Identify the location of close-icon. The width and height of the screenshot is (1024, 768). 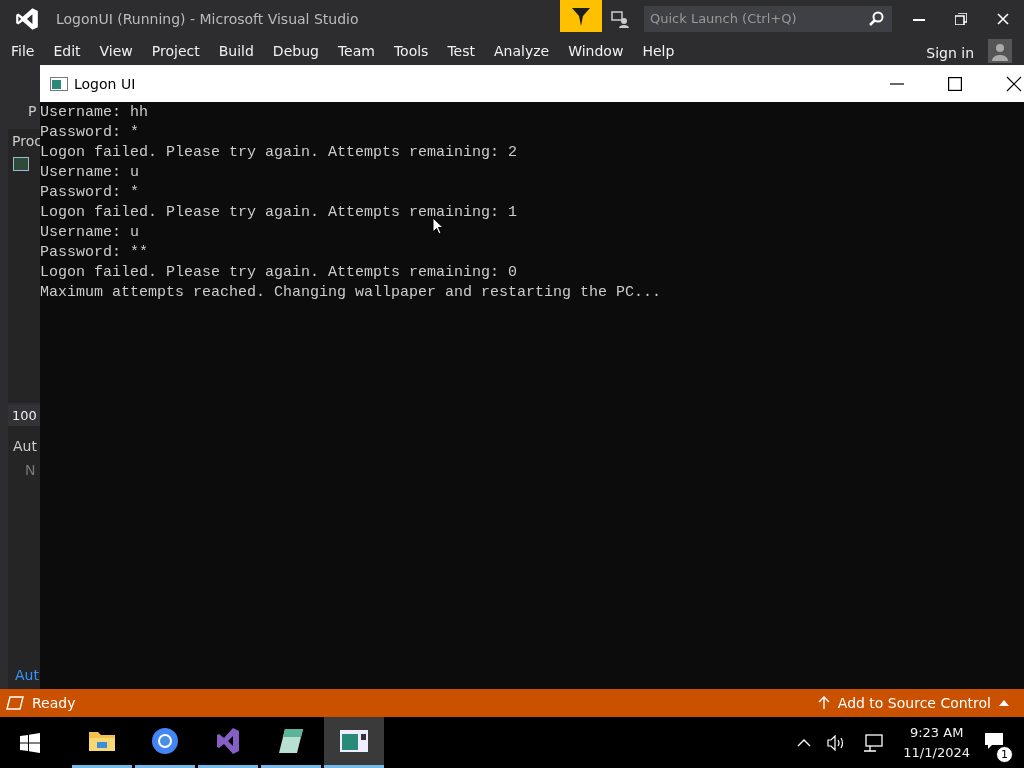
(1014, 83).